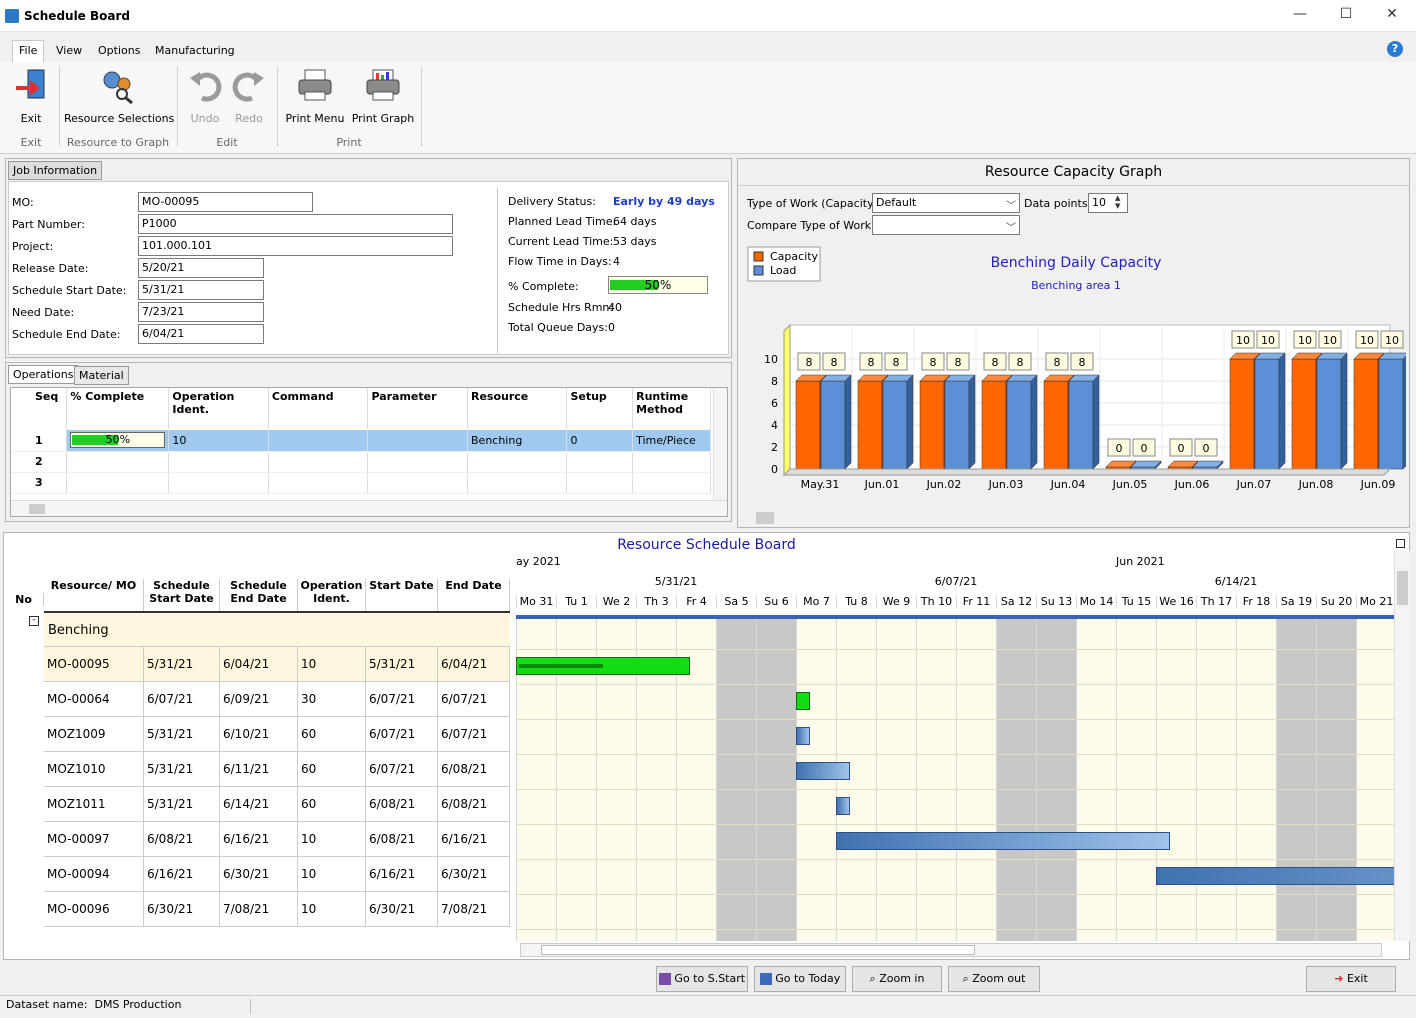 This screenshot has height=1018, width=1416. I want to click on day-label: We 16, so click(1176, 601).